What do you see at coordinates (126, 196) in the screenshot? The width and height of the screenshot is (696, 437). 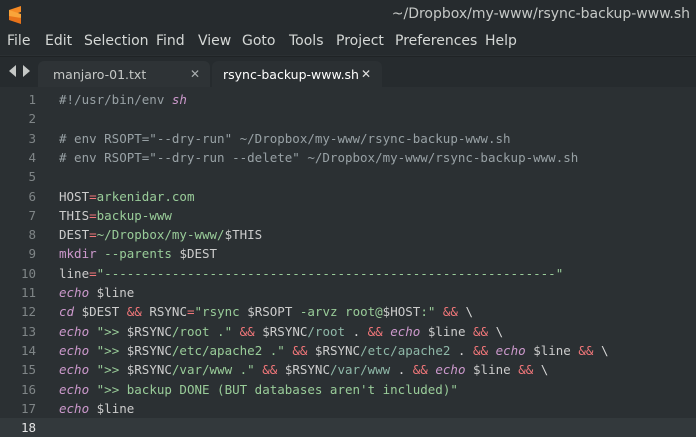 I see `code-text: HOST=arkenidar.com` at bounding box center [126, 196].